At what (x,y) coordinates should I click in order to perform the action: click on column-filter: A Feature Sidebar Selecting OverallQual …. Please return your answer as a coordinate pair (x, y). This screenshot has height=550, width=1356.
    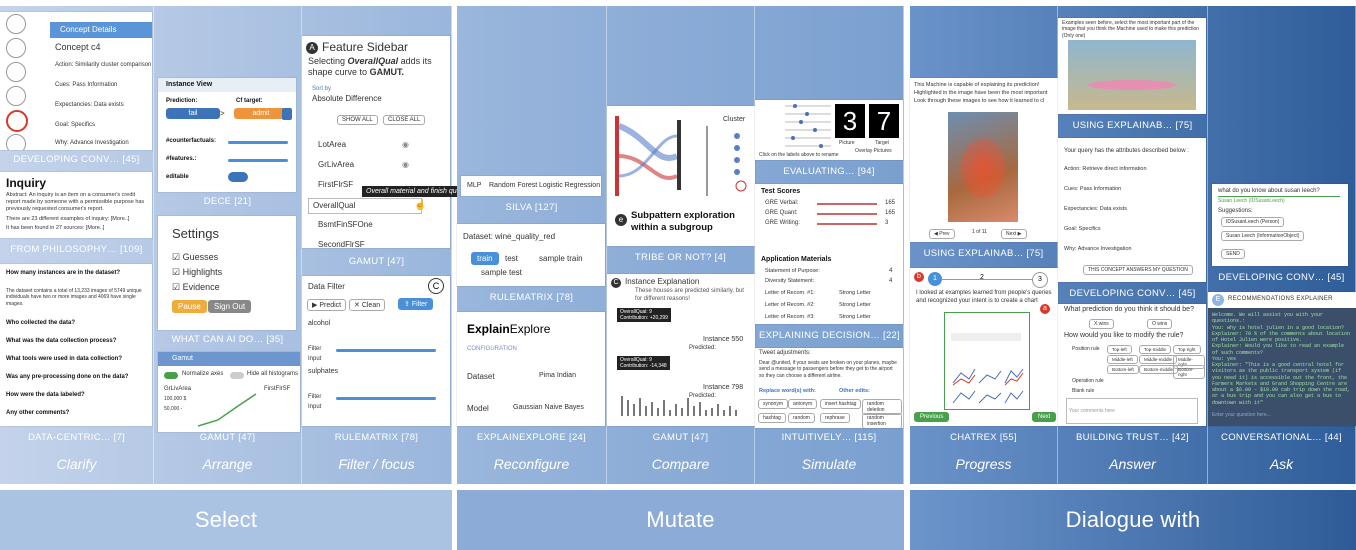
    Looking at the image, I should click on (388, 245).